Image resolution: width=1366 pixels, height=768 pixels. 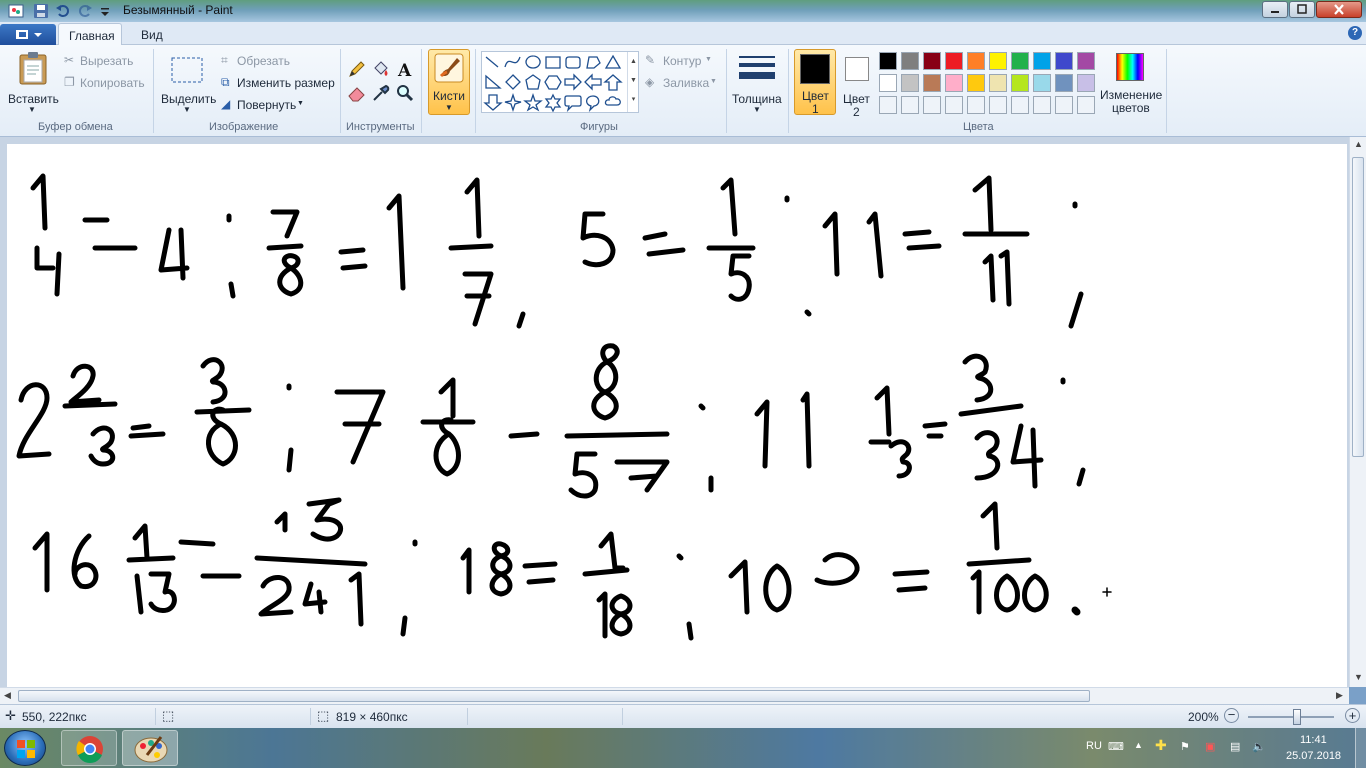 What do you see at coordinates (357, 69) in the screenshot?
I see `pencil-tool` at bounding box center [357, 69].